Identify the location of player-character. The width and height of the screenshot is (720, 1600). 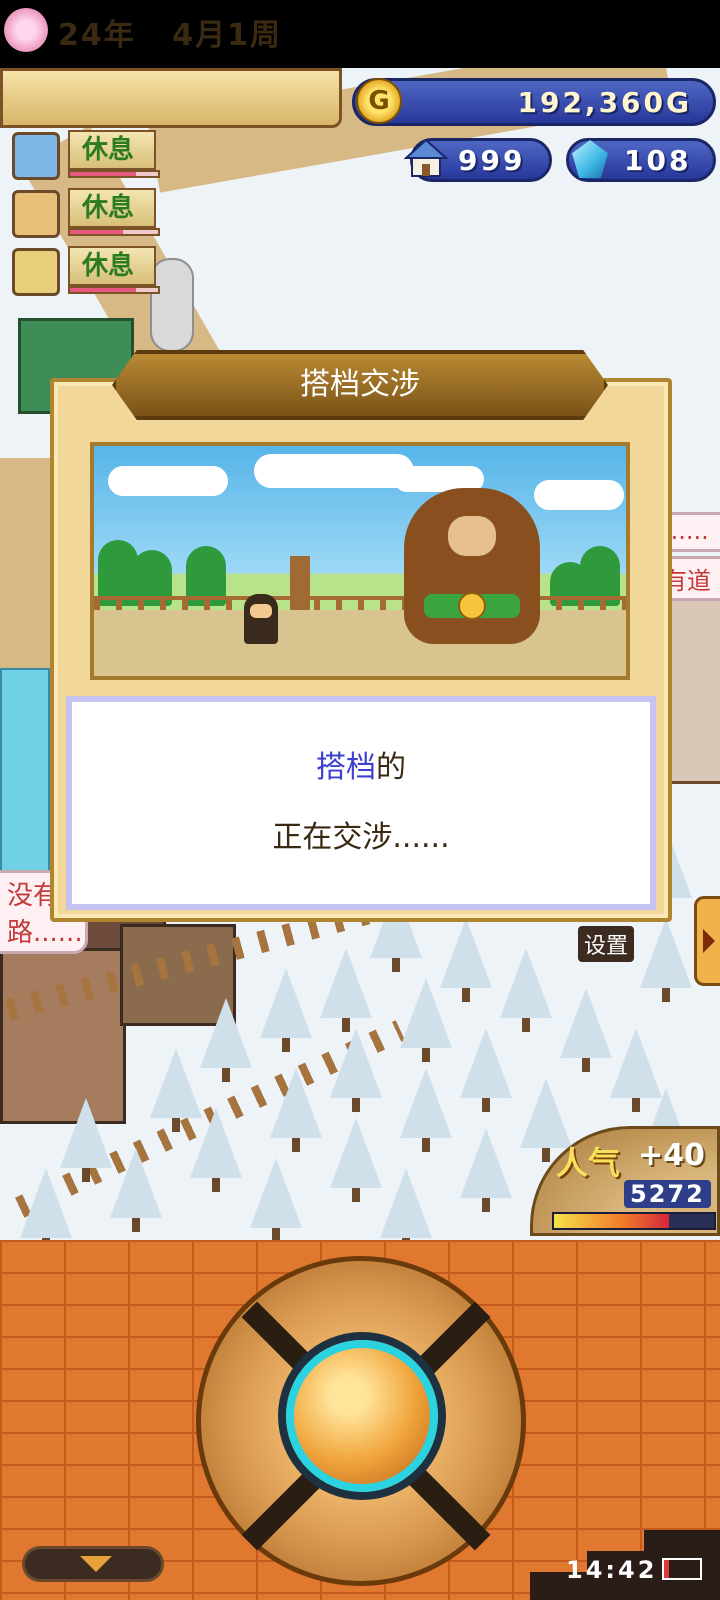
(261, 619).